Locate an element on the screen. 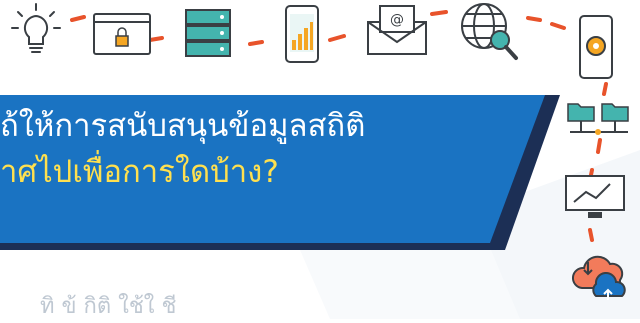  lightbulb-icon is located at coordinates (36, 28).